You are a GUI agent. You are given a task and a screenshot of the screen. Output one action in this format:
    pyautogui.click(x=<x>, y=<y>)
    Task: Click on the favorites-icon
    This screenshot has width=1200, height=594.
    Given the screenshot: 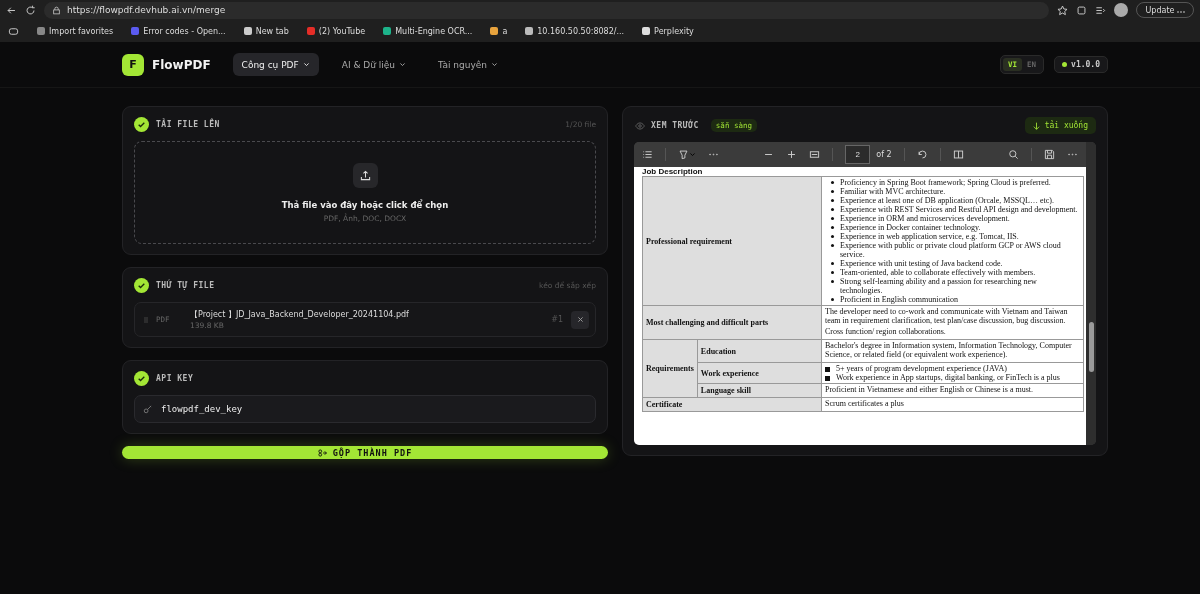 What is the action you would take?
    pyautogui.click(x=1101, y=10)
    